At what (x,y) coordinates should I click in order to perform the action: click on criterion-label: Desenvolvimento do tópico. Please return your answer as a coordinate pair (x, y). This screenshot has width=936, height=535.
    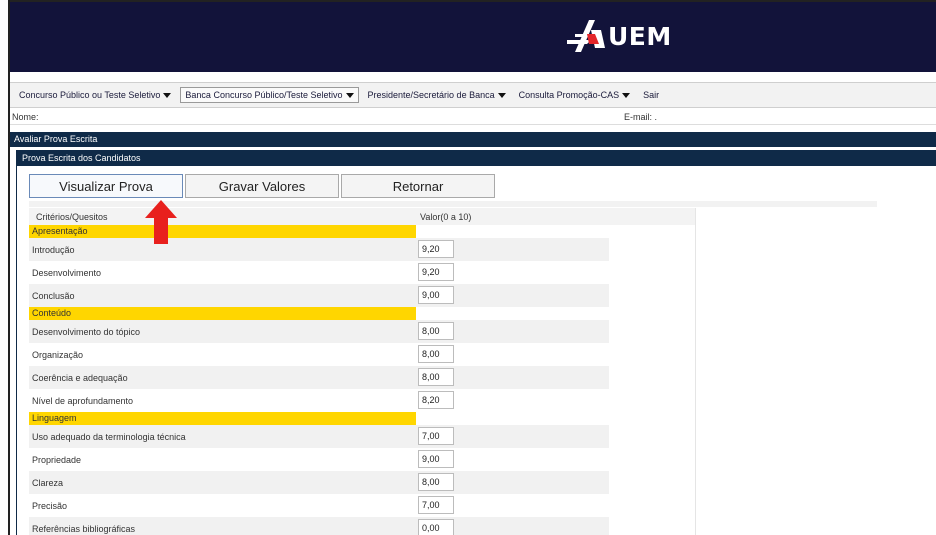
    Looking at the image, I should click on (86, 332).